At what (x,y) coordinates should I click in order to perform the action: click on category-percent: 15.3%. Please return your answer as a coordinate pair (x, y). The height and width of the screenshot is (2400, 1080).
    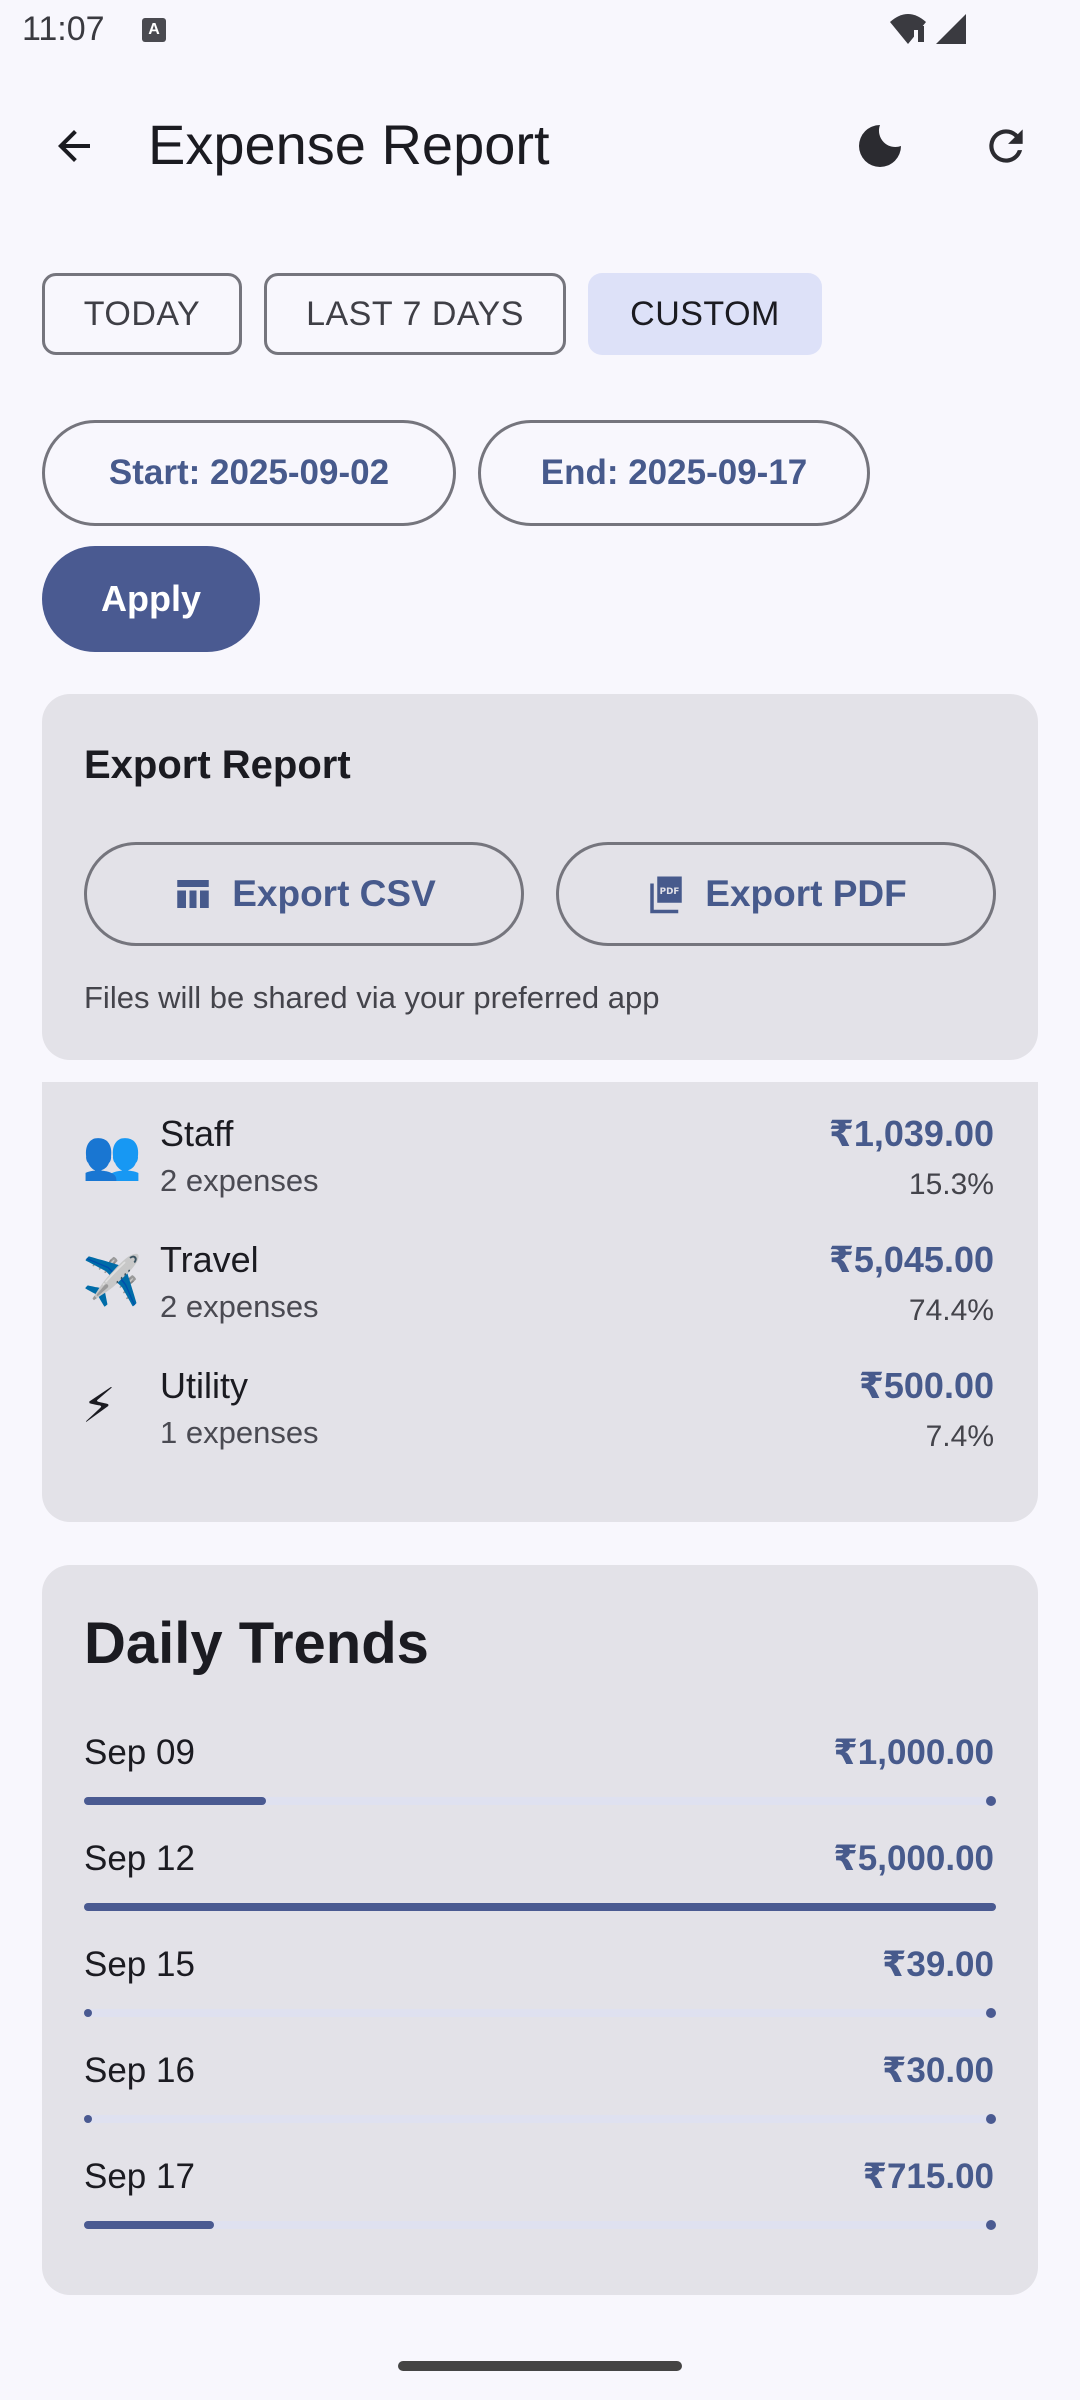
    Looking at the image, I should click on (951, 1184).